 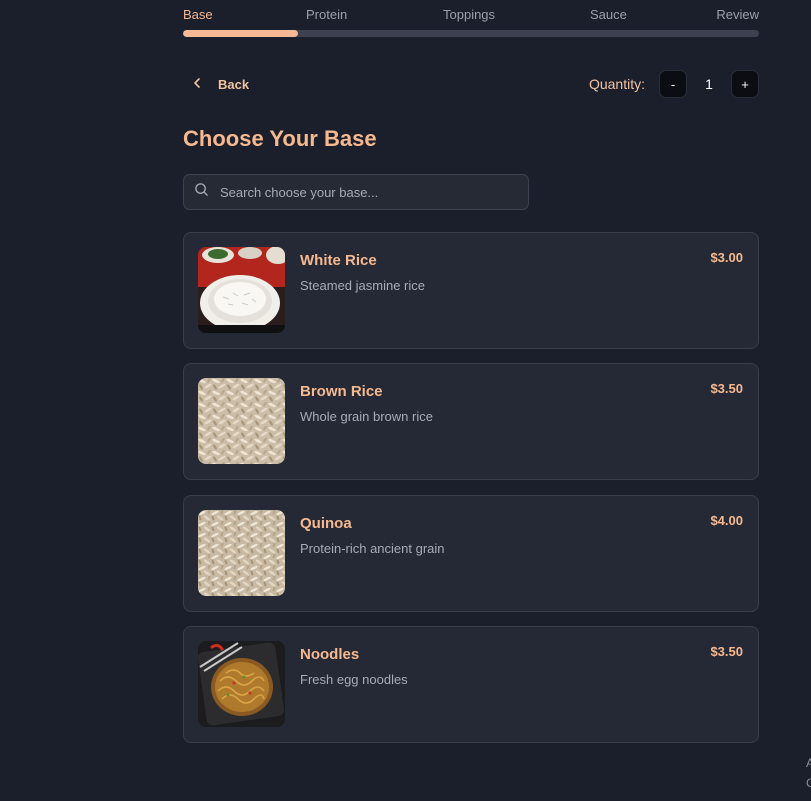 What do you see at coordinates (726, 520) in the screenshot?
I see `option-price: $4.00` at bounding box center [726, 520].